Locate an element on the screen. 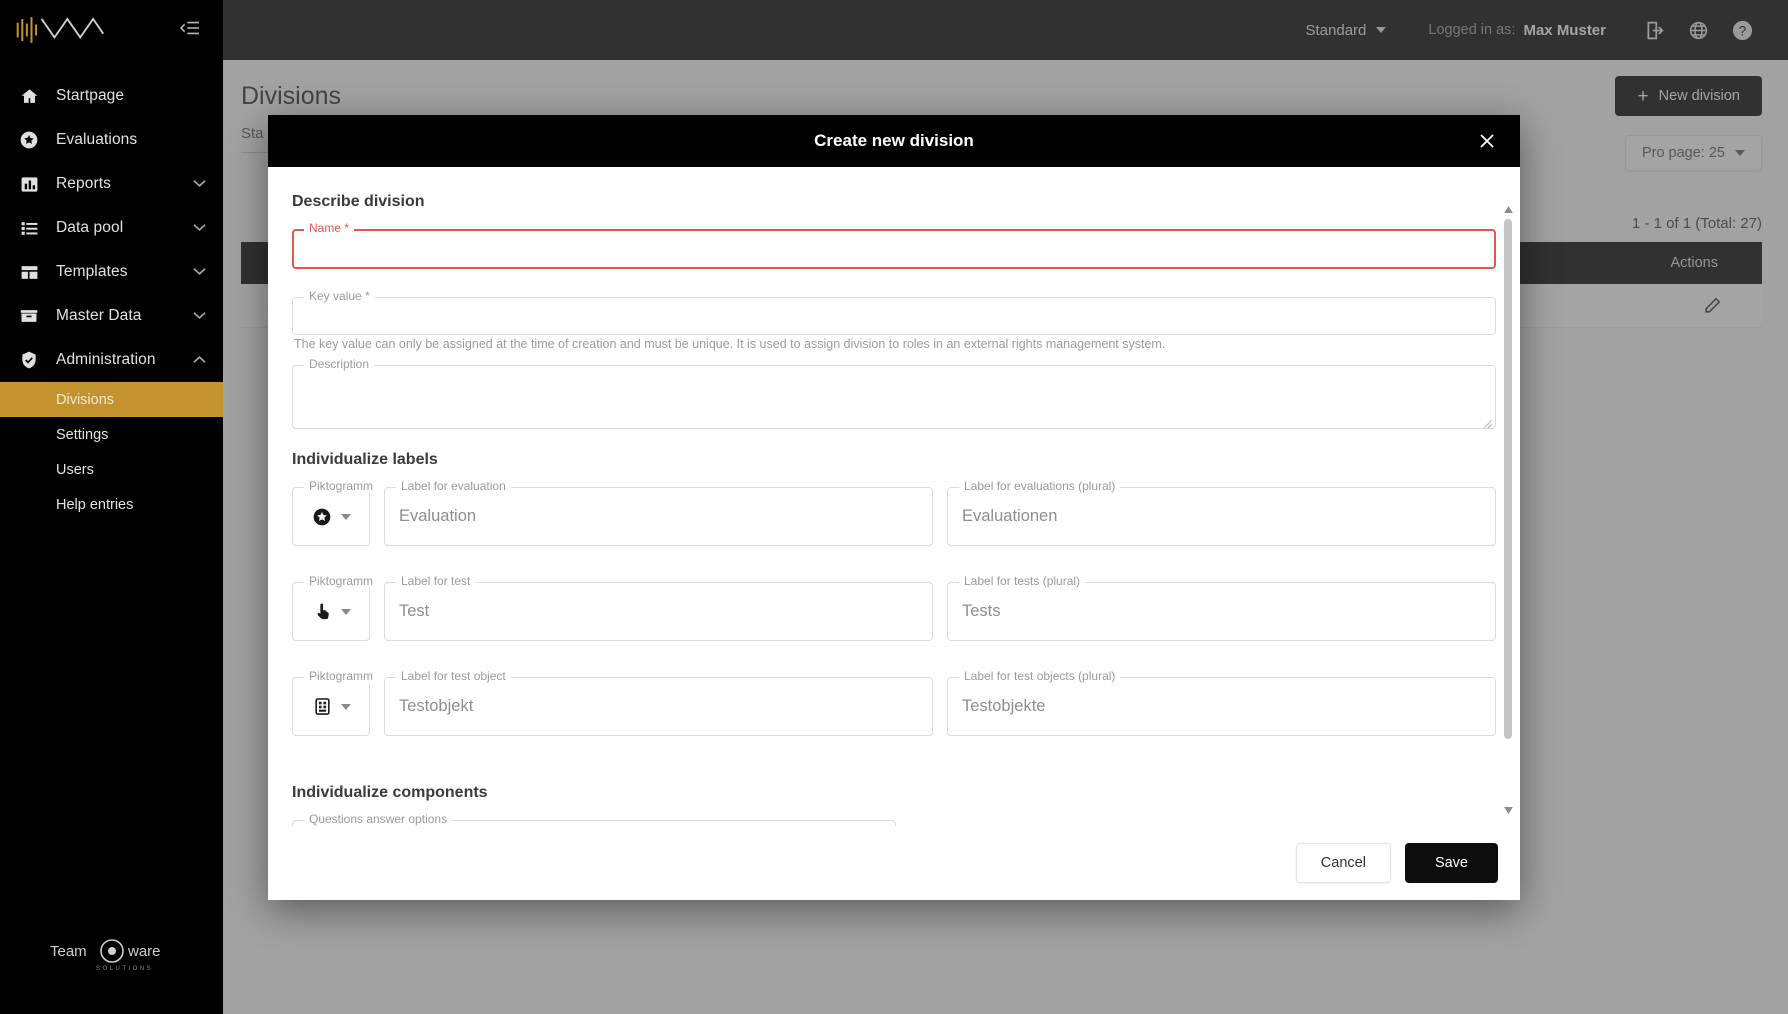 The width and height of the screenshot is (1788, 1014). name-field: Name * is located at coordinates (894, 245).